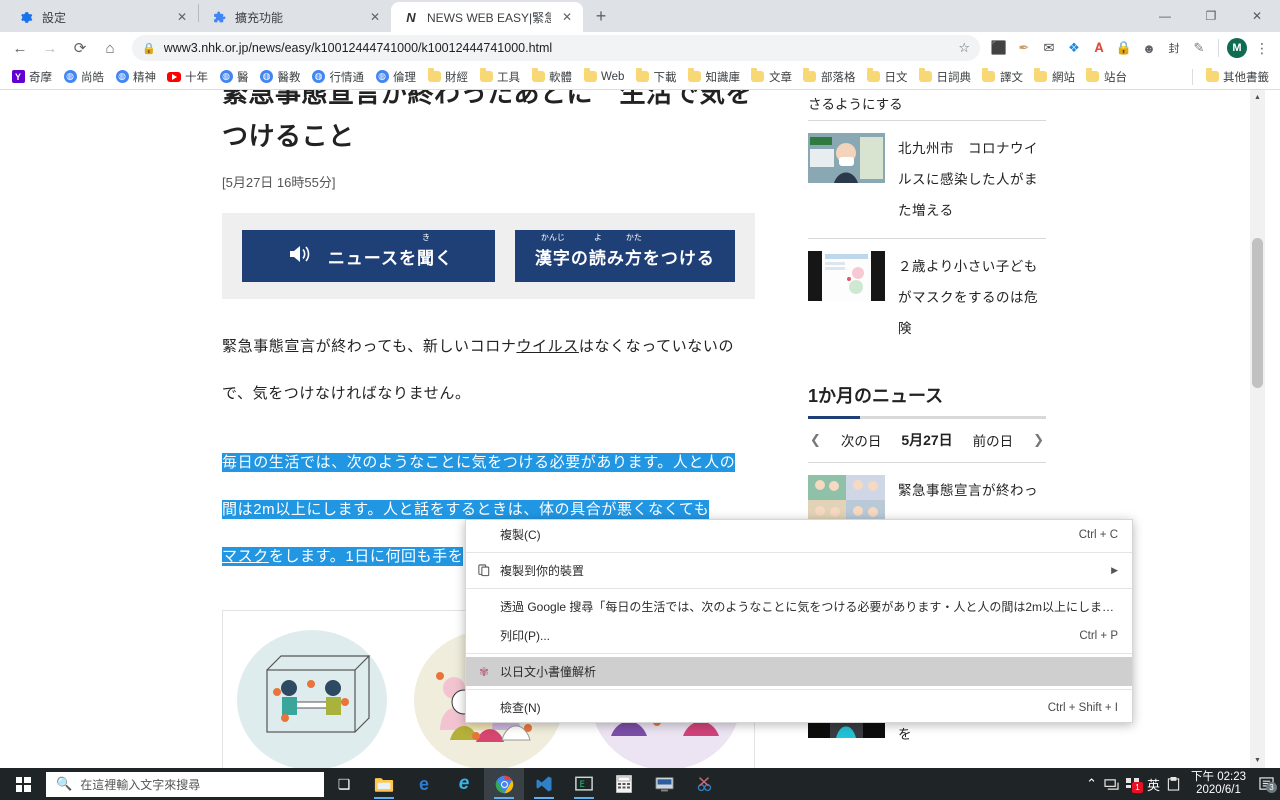 The height and width of the screenshot is (800, 1280). What do you see at coordinates (447, 77) in the screenshot?
I see `bookmark-folder: 財經` at bounding box center [447, 77].